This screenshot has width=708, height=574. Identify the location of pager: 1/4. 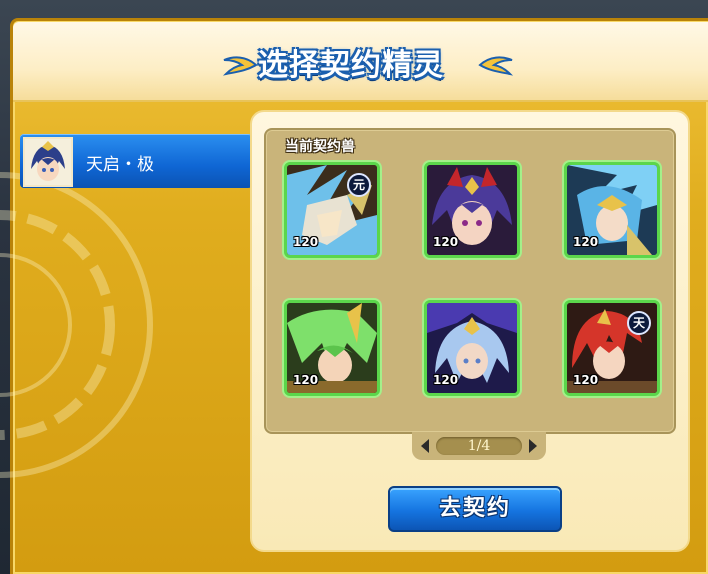
(479, 446).